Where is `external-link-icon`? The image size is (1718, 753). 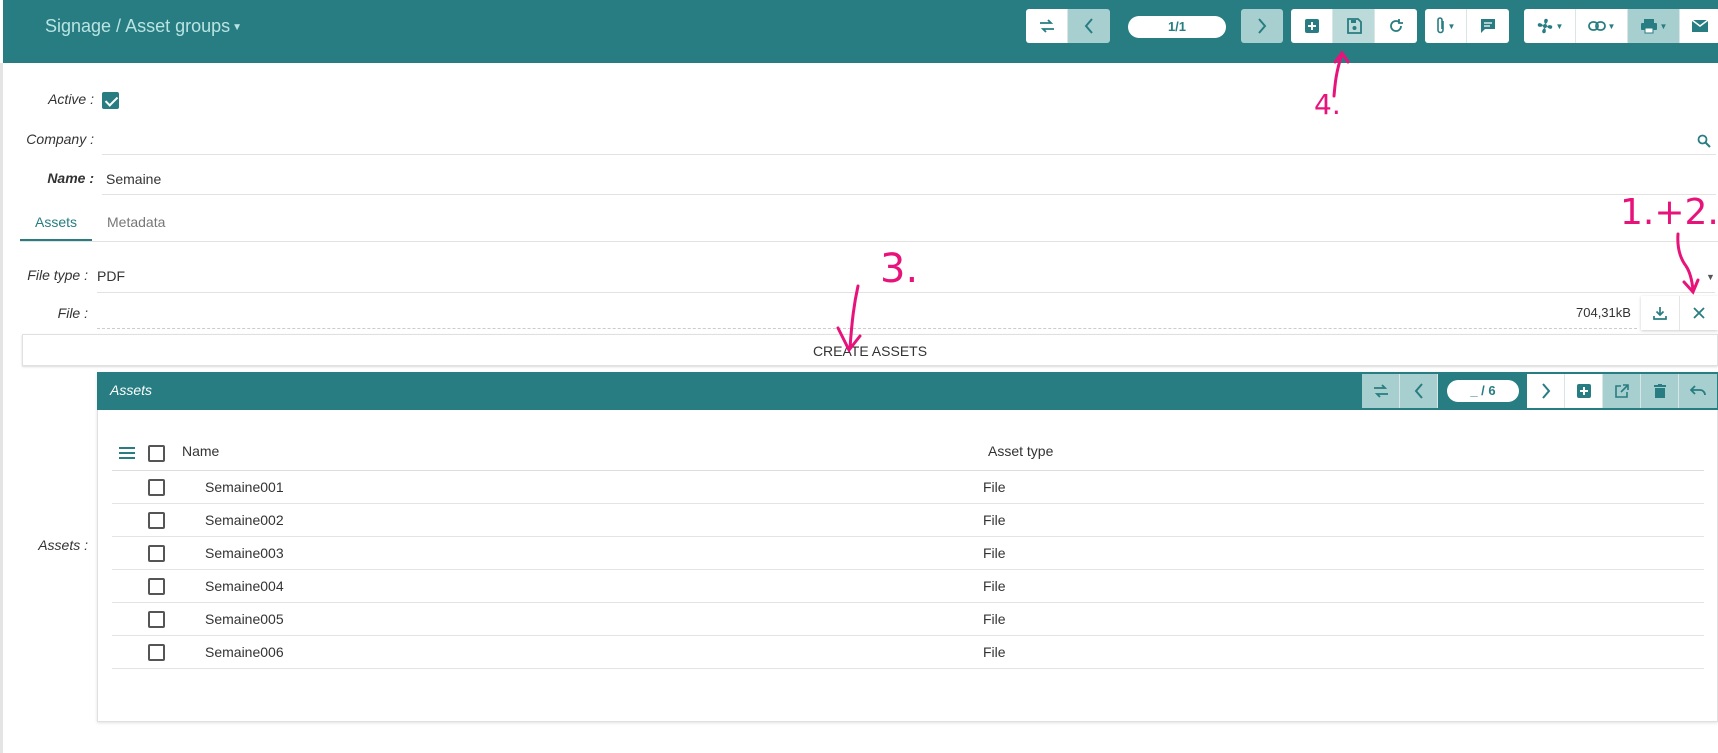
external-link-icon is located at coordinates (1621, 391).